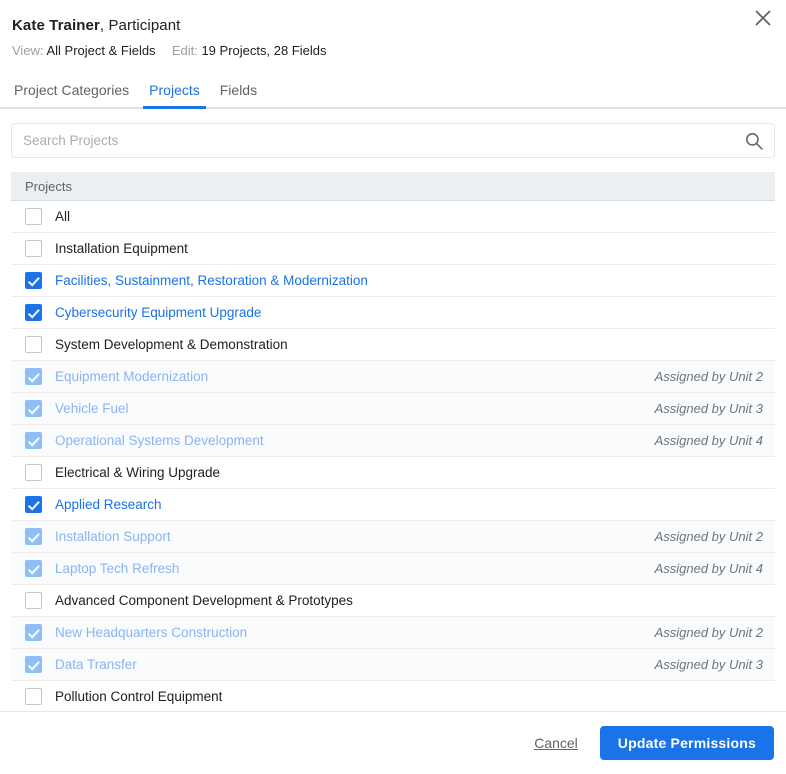 The width and height of the screenshot is (786, 774). What do you see at coordinates (113, 536) in the screenshot?
I see `row-label: Installation Support` at bounding box center [113, 536].